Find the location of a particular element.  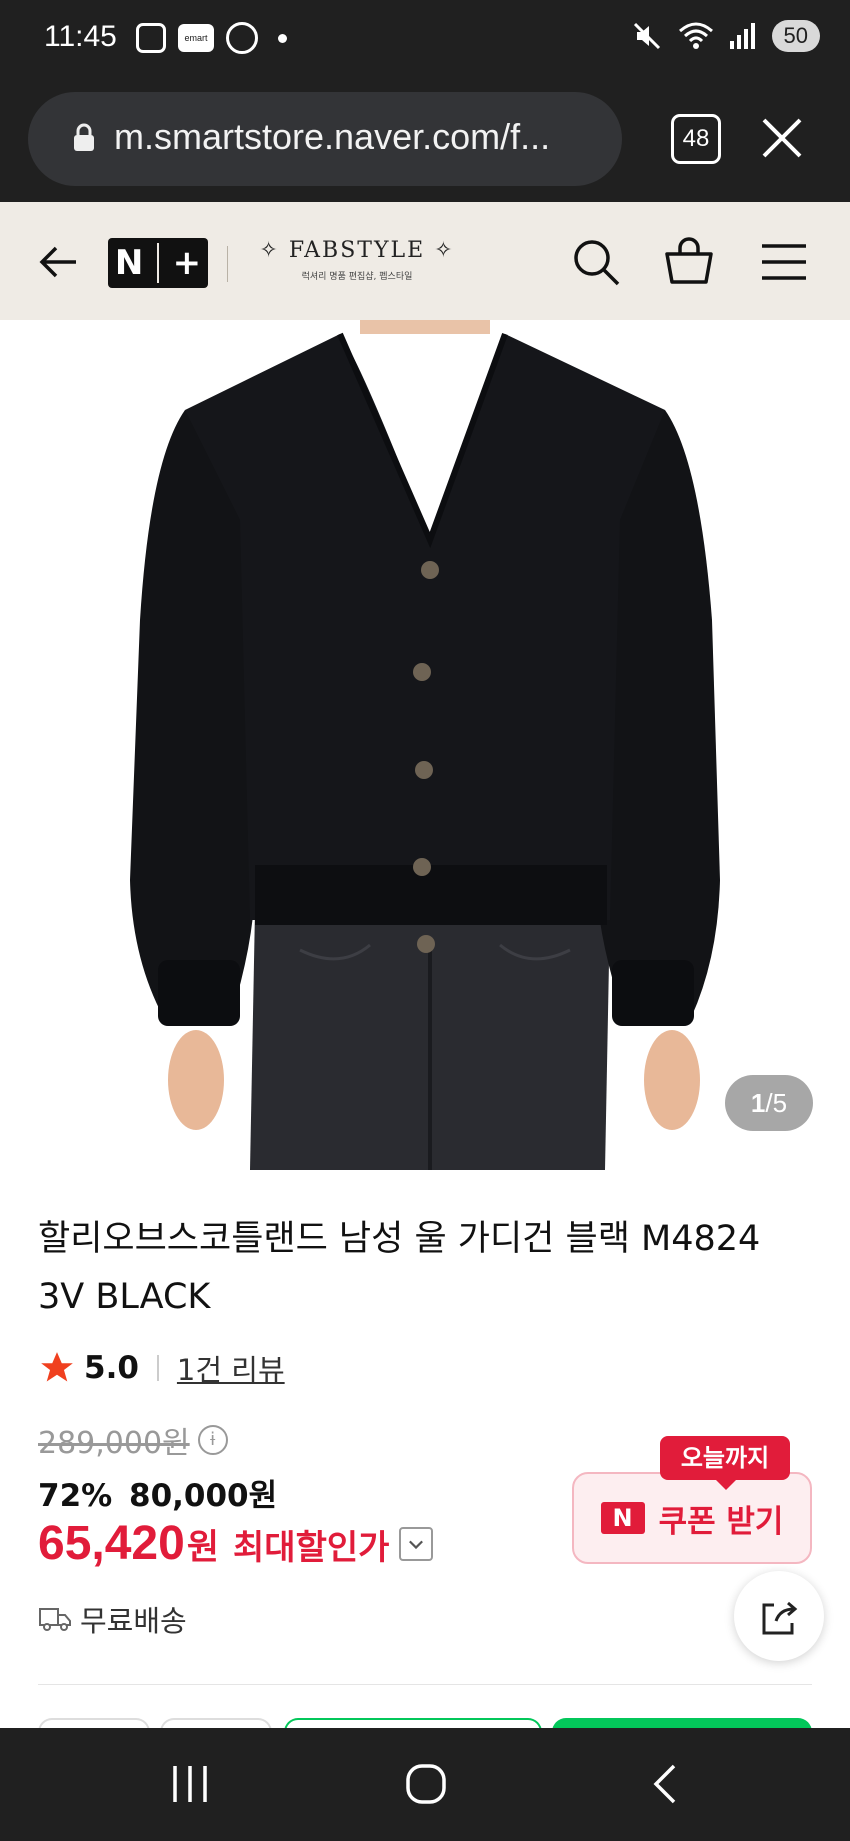

product-title: 할리오브스코틀랜드 남성 울 가디건 블랙 M4824 3V BLACK is located at coordinates (399, 1268).